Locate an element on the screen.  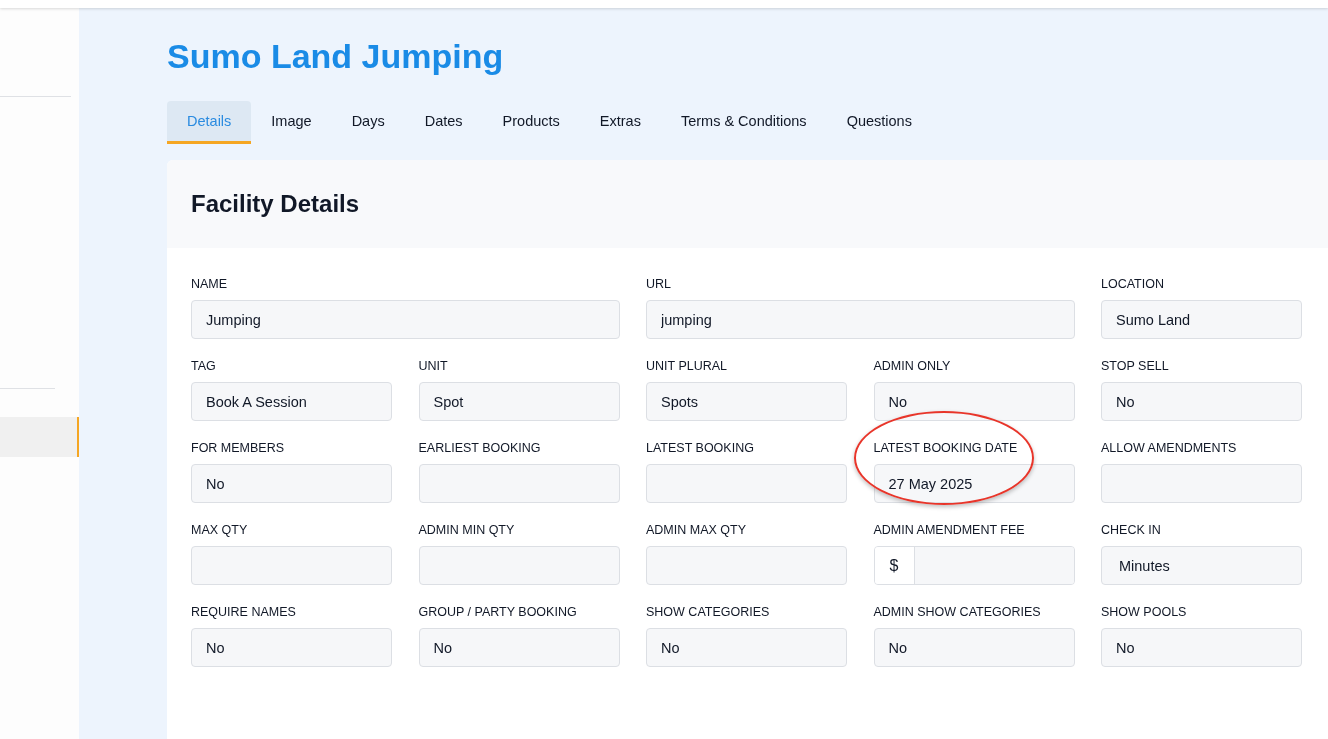
field-label: LATEST BOOKING is located at coordinates (700, 448).